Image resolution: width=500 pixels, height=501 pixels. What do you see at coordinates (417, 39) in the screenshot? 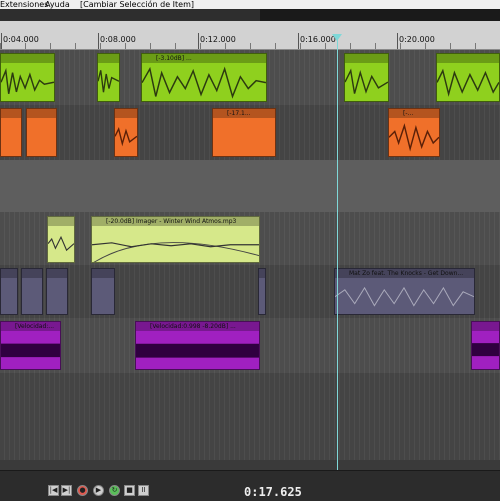
I see `ruler-label: 0:20.000` at bounding box center [417, 39].